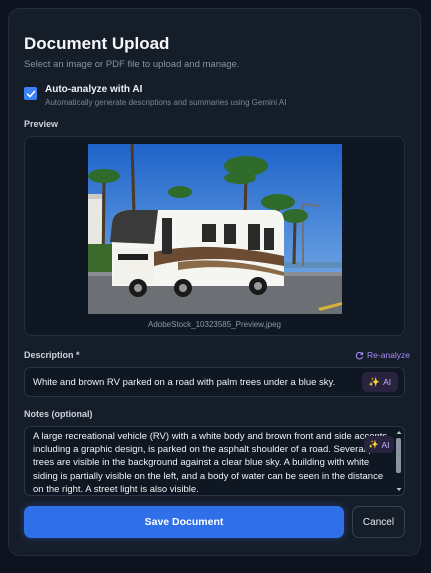  Describe the element at coordinates (52, 355) in the screenshot. I see `description-label: Description *` at that location.